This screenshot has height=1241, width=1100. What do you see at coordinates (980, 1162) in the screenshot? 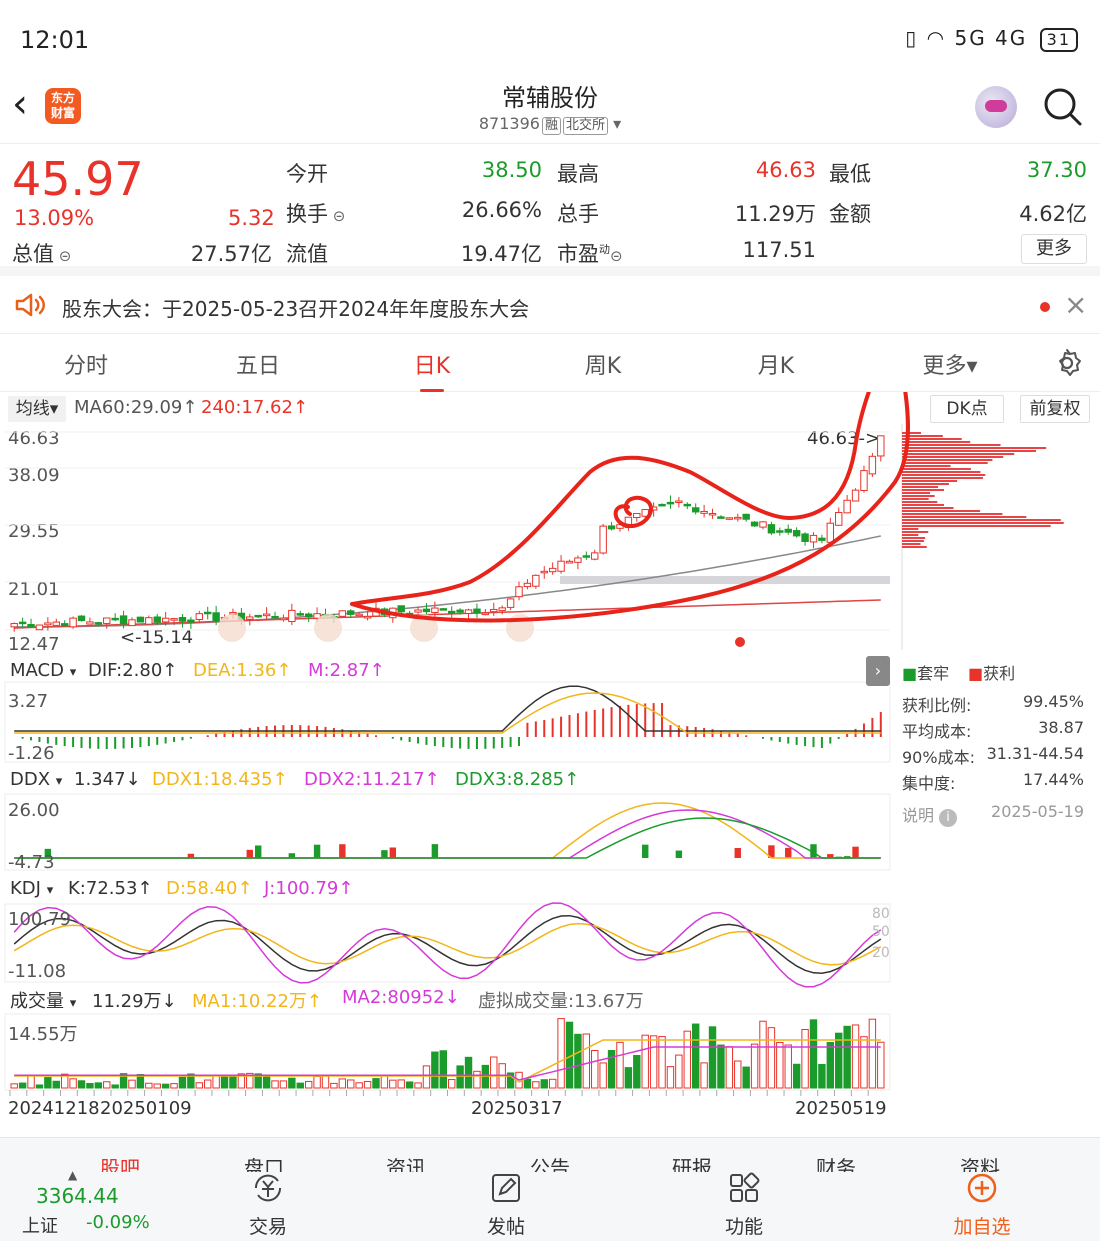
I see `tab-profile: 资料` at bounding box center [980, 1162].